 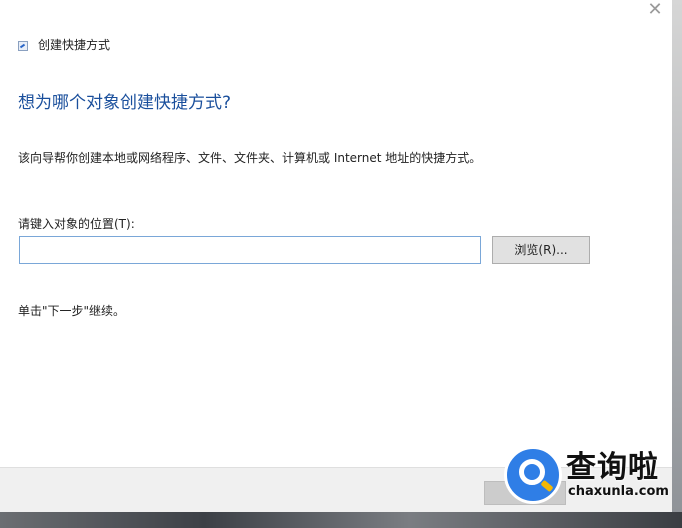 What do you see at coordinates (250, 250) in the screenshot?
I see `location-input` at bounding box center [250, 250].